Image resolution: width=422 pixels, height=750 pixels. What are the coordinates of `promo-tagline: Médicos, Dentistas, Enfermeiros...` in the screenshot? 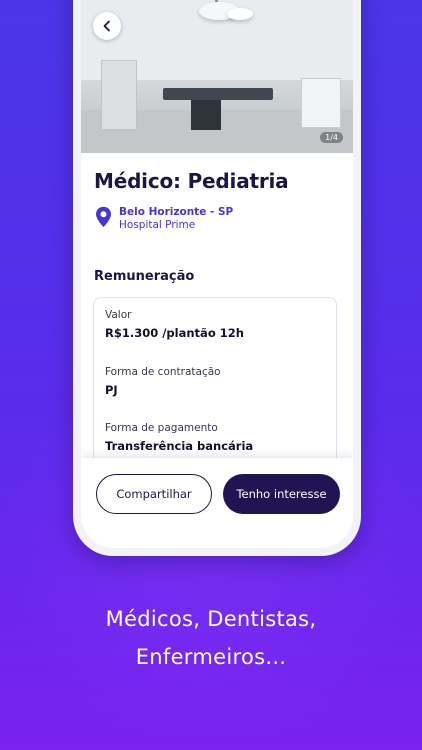 It's located at (211, 638).